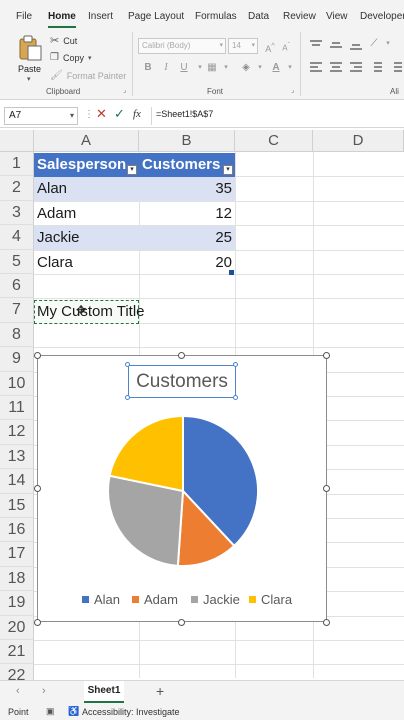 The height and width of the screenshot is (720, 404). What do you see at coordinates (17, 652) in the screenshot?
I see `row-header-21: 21` at bounding box center [17, 652].